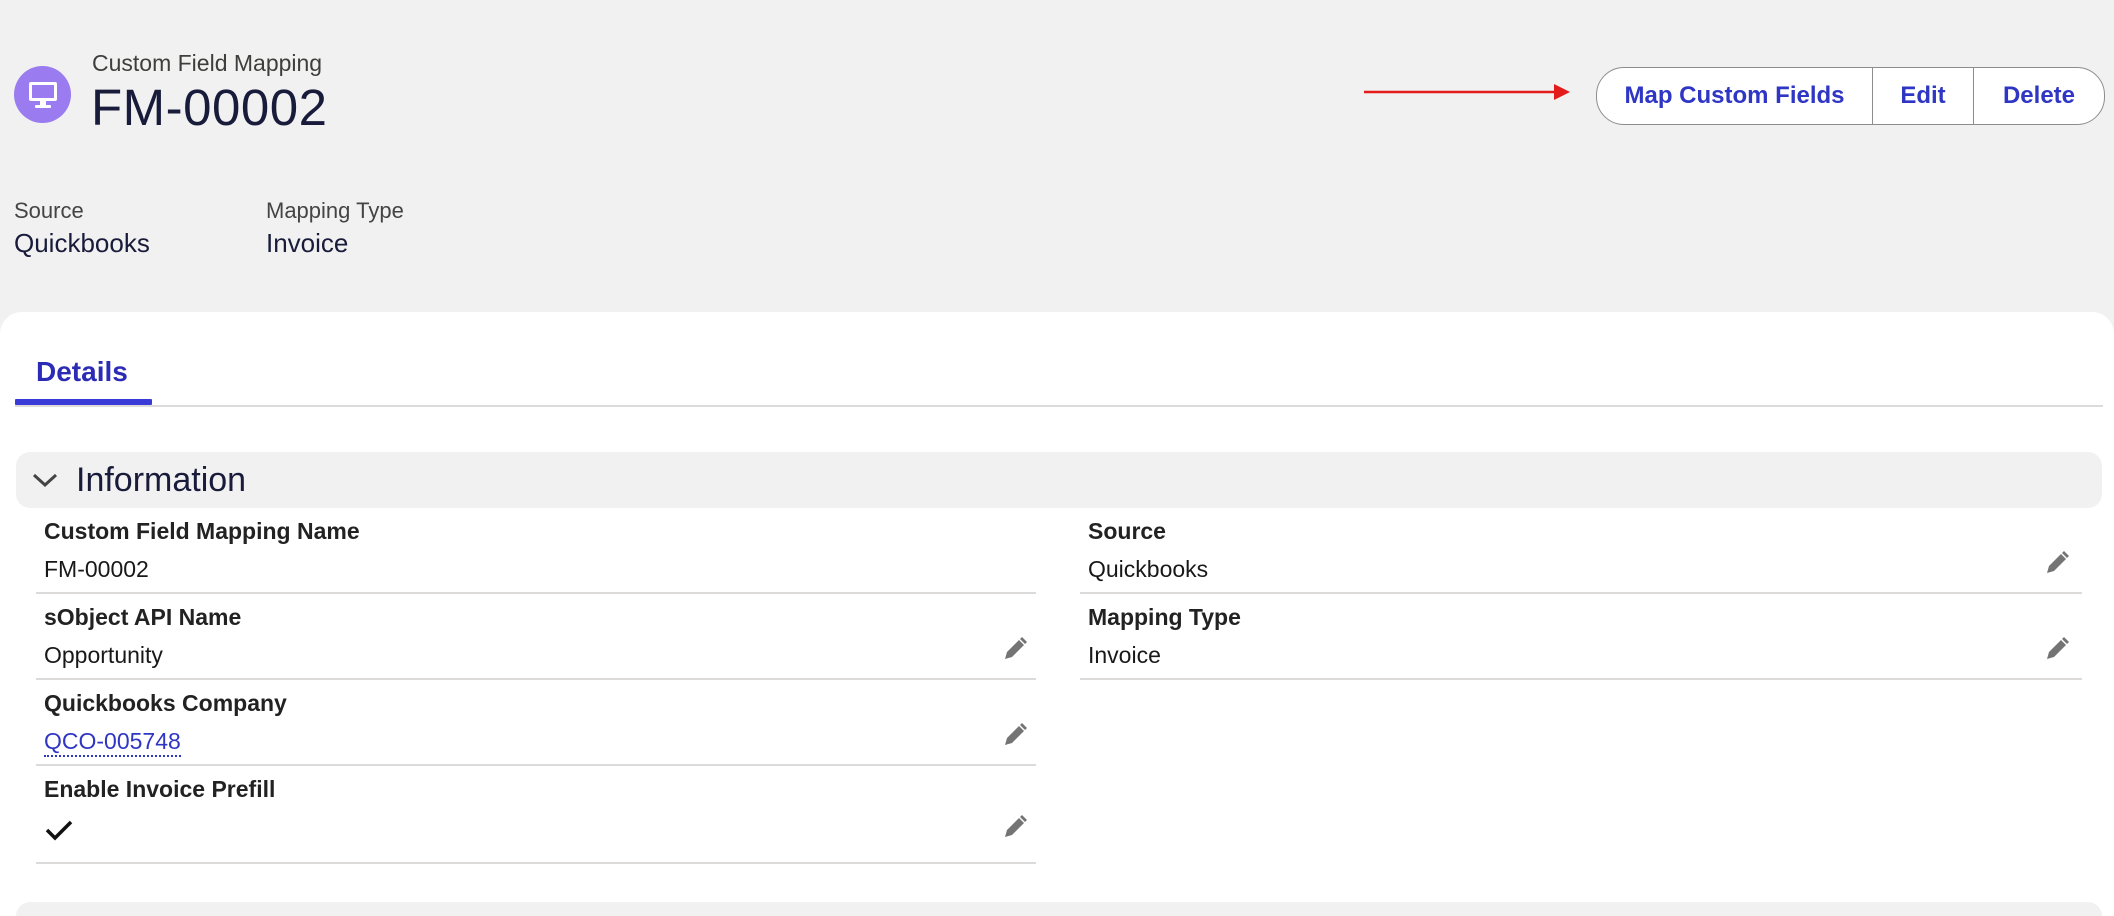  What do you see at coordinates (536, 723) in the screenshot?
I see `field-quickbooks-company: Quickbooks Company QCO-005748` at bounding box center [536, 723].